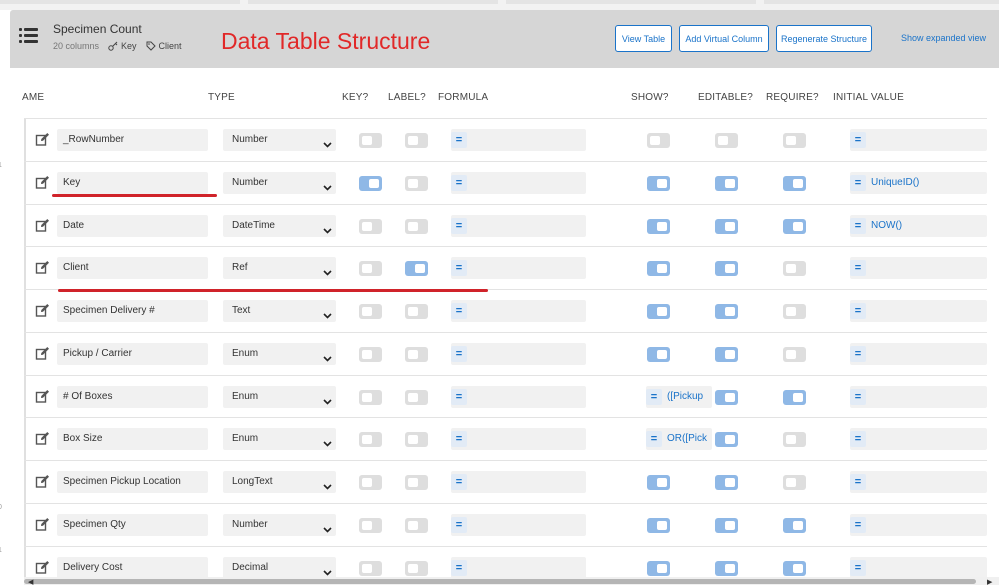  I want to click on column-name-field: Date, so click(132, 225).